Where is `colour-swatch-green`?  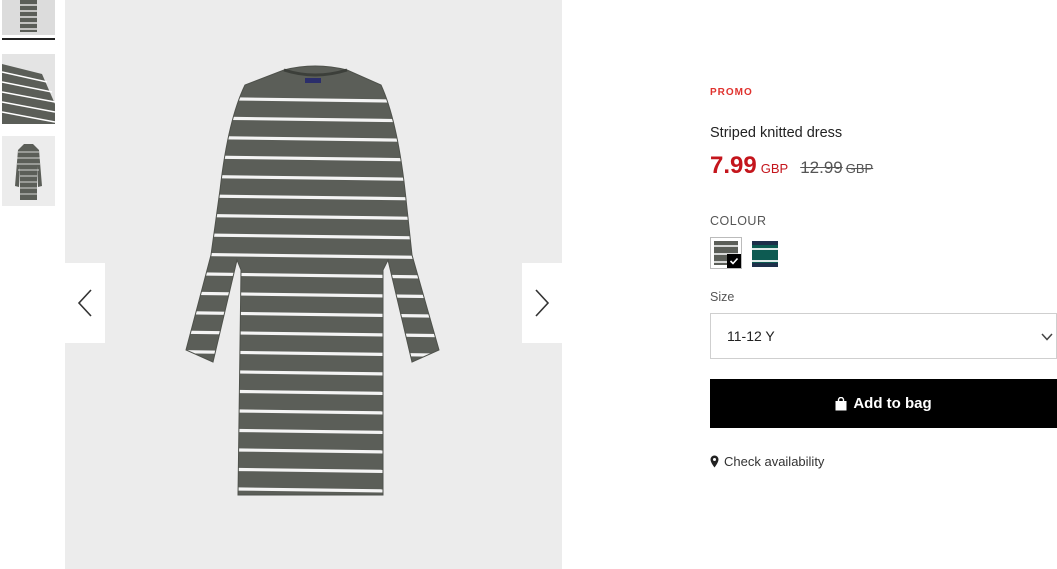 colour-swatch-green is located at coordinates (768, 253).